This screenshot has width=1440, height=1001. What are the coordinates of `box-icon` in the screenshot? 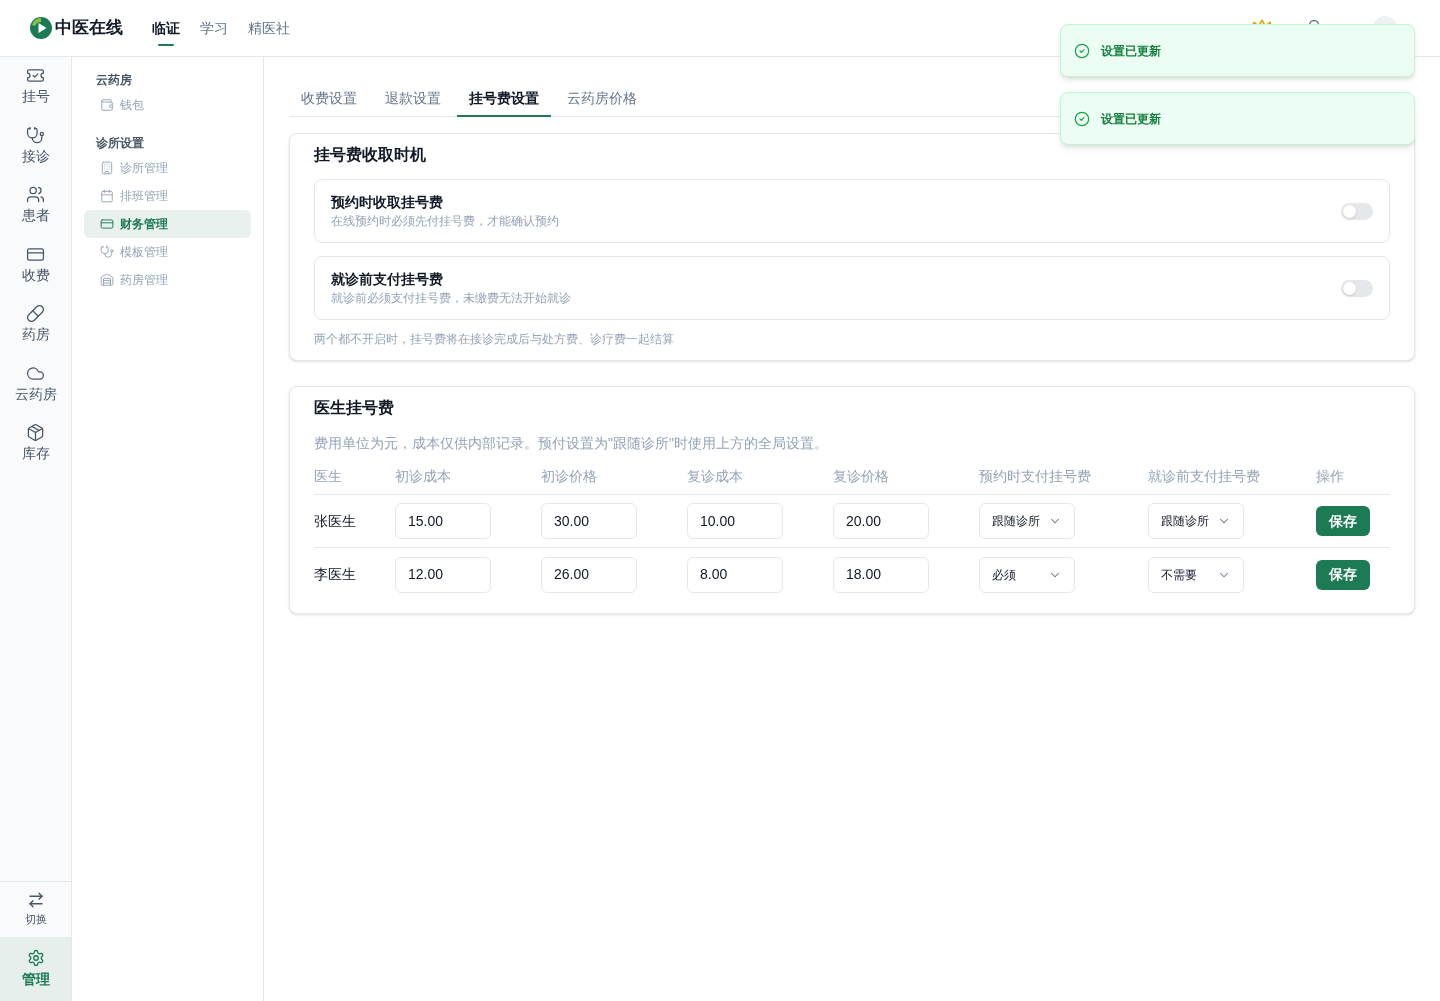 It's located at (35, 433).